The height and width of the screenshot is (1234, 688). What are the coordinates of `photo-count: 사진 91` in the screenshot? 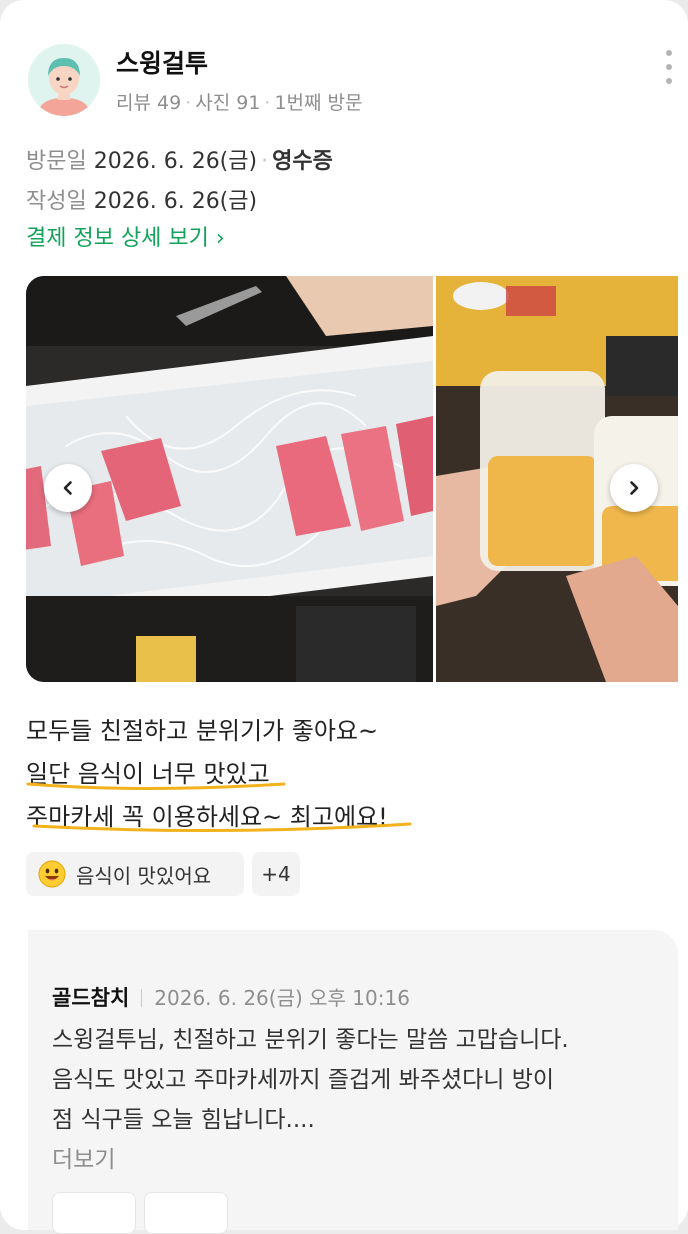 It's located at (228, 103).